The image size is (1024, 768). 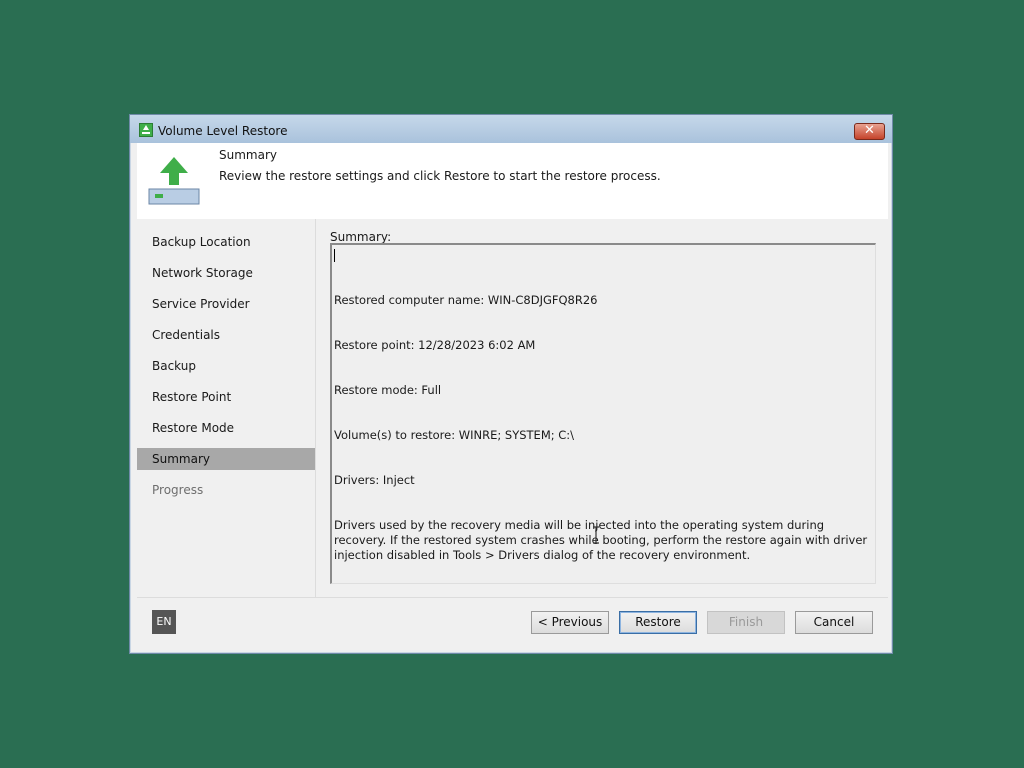 I want to click on cancel-button: Cancel, so click(x=834, y=622).